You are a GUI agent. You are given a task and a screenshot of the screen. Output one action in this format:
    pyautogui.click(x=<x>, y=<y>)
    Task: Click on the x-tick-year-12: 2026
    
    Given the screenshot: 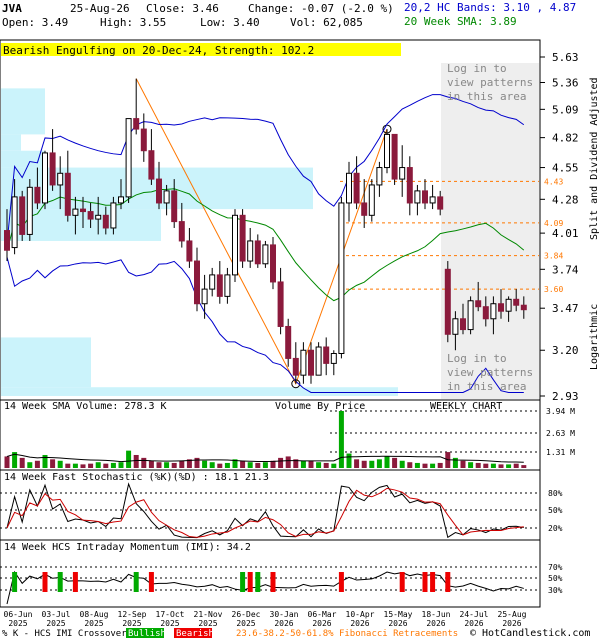 What is the action you would take?
    pyautogui.click(x=473, y=623)
    